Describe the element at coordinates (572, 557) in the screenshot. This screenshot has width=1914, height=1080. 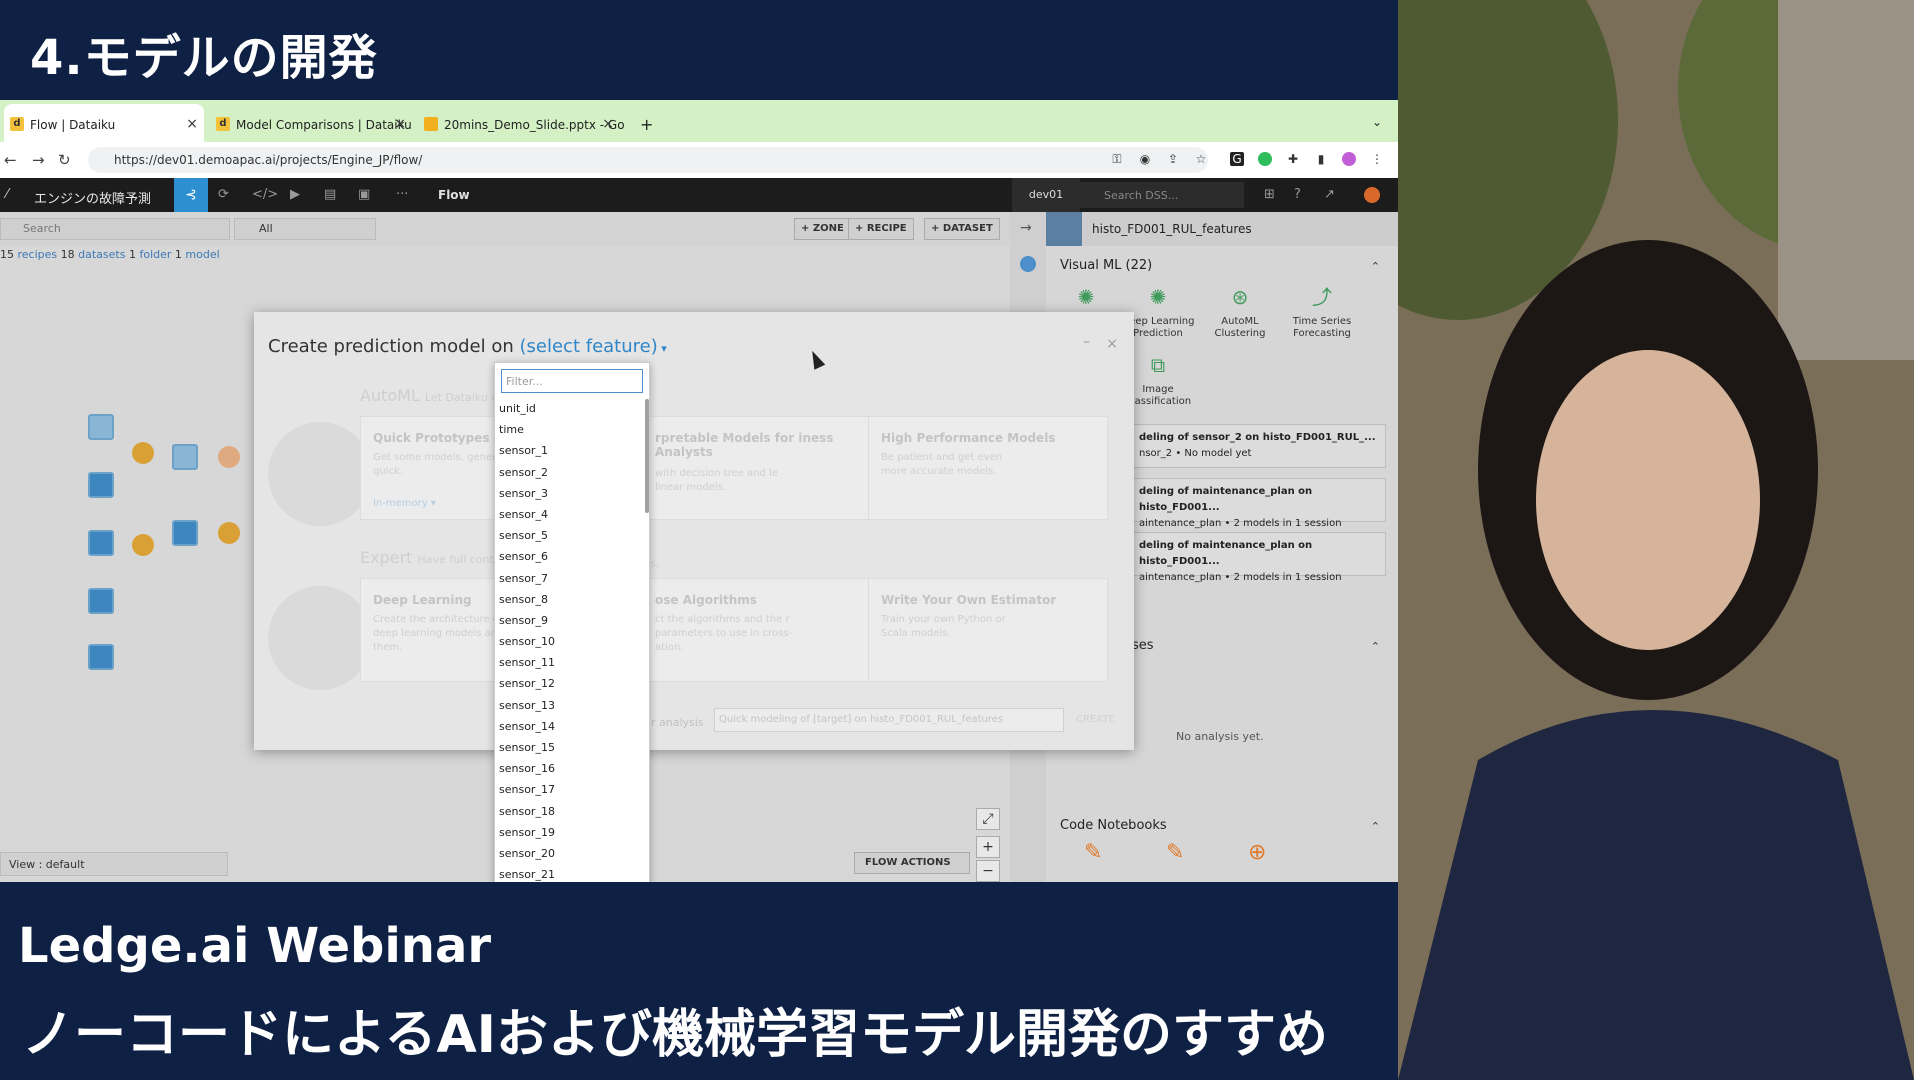
I see `feature-option: sensor_6` at that location.